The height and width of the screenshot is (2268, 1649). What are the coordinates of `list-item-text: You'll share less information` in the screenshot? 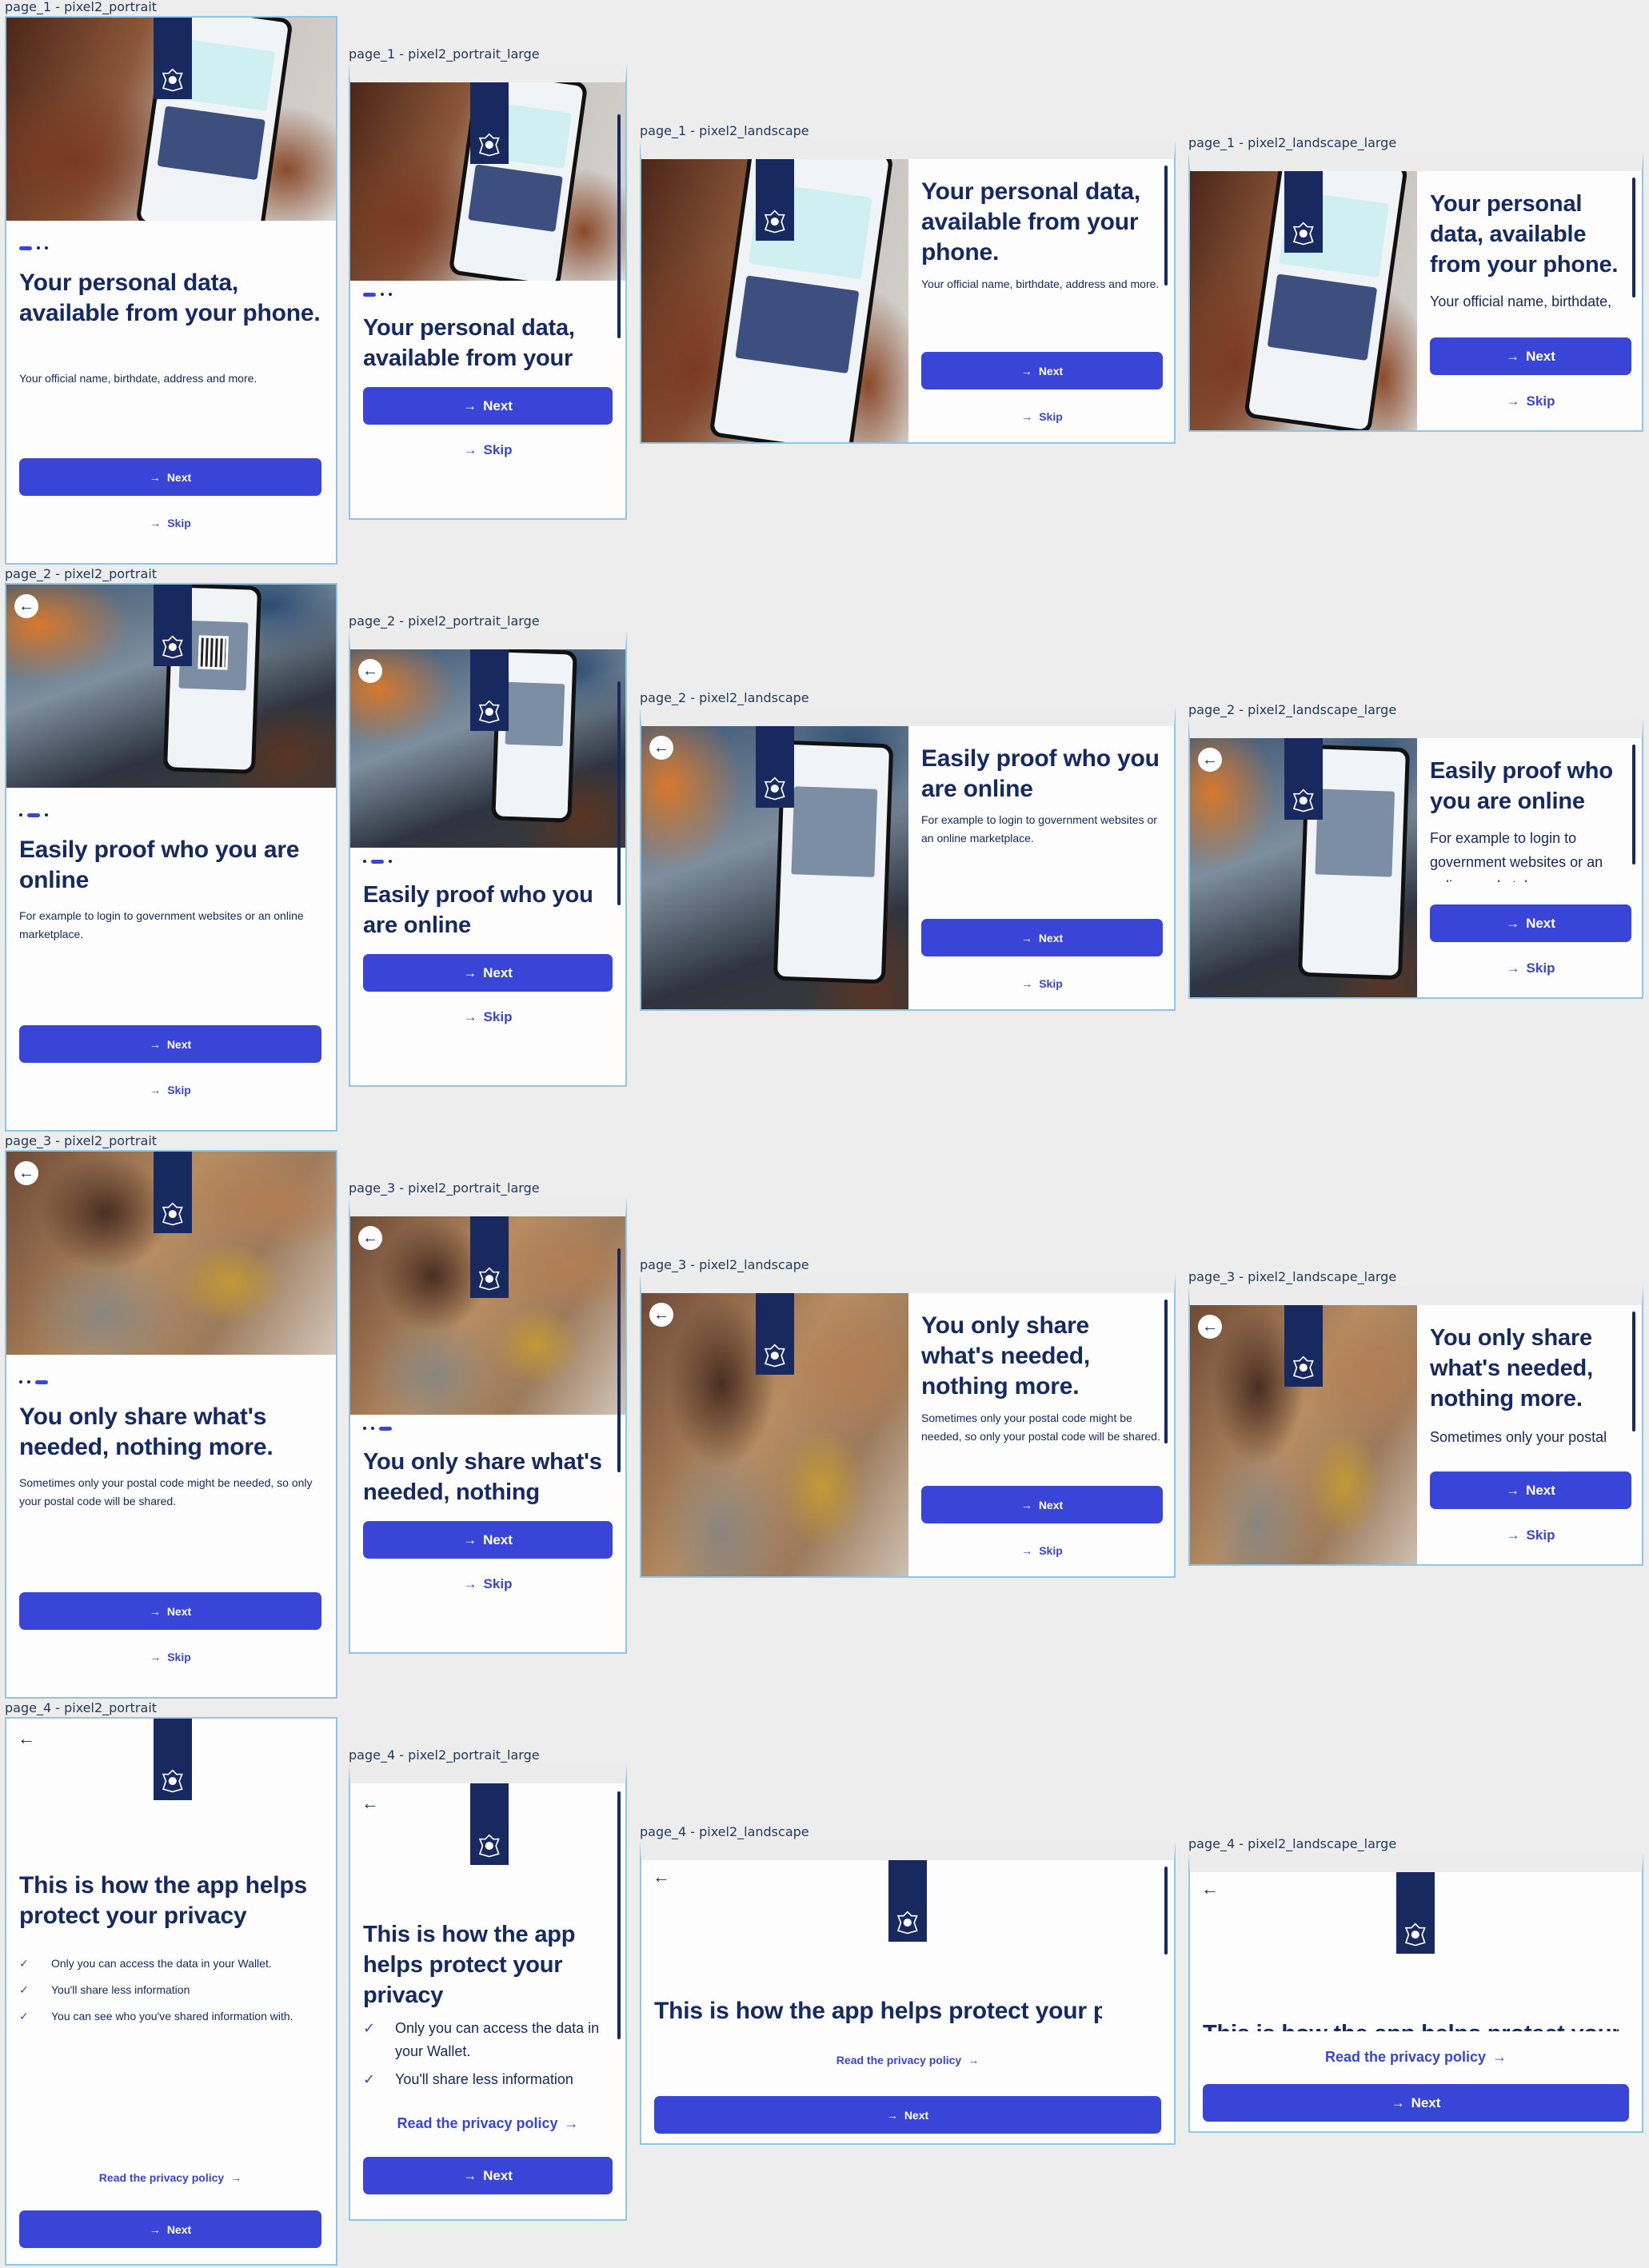 It's located at (484, 2079).